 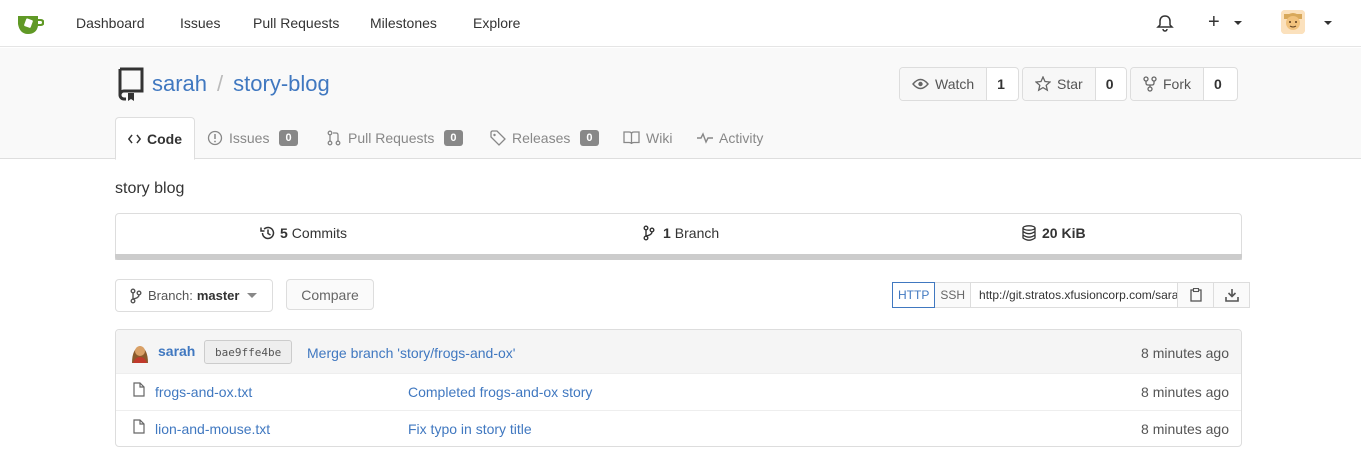 I want to click on tab-pull-requests: Pull Requests 0, so click(x=394, y=138).